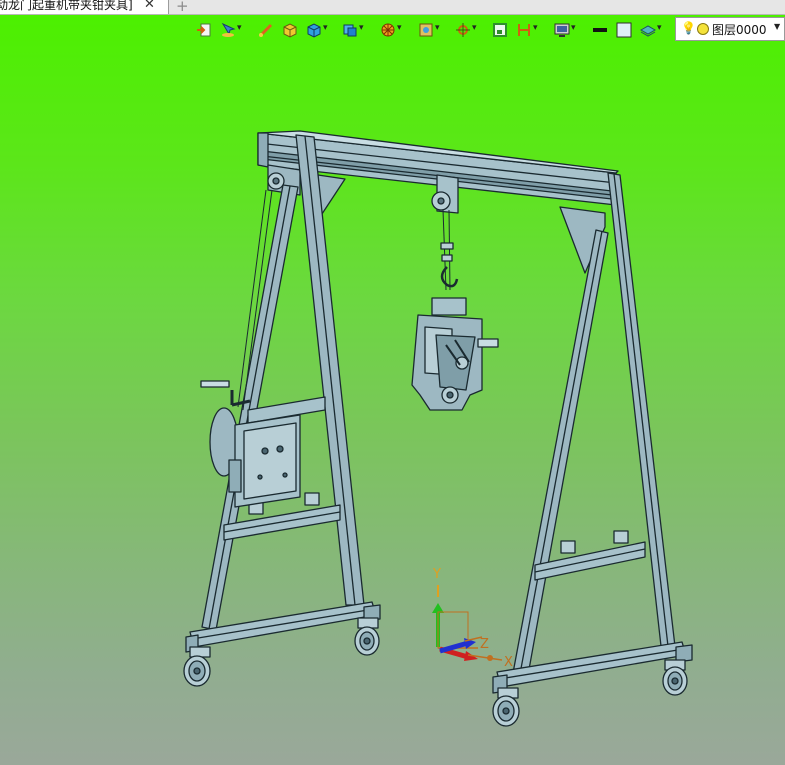  What do you see at coordinates (455, 326) in the screenshot?
I see `hook-and-clamp` at bounding box center [455, 326].